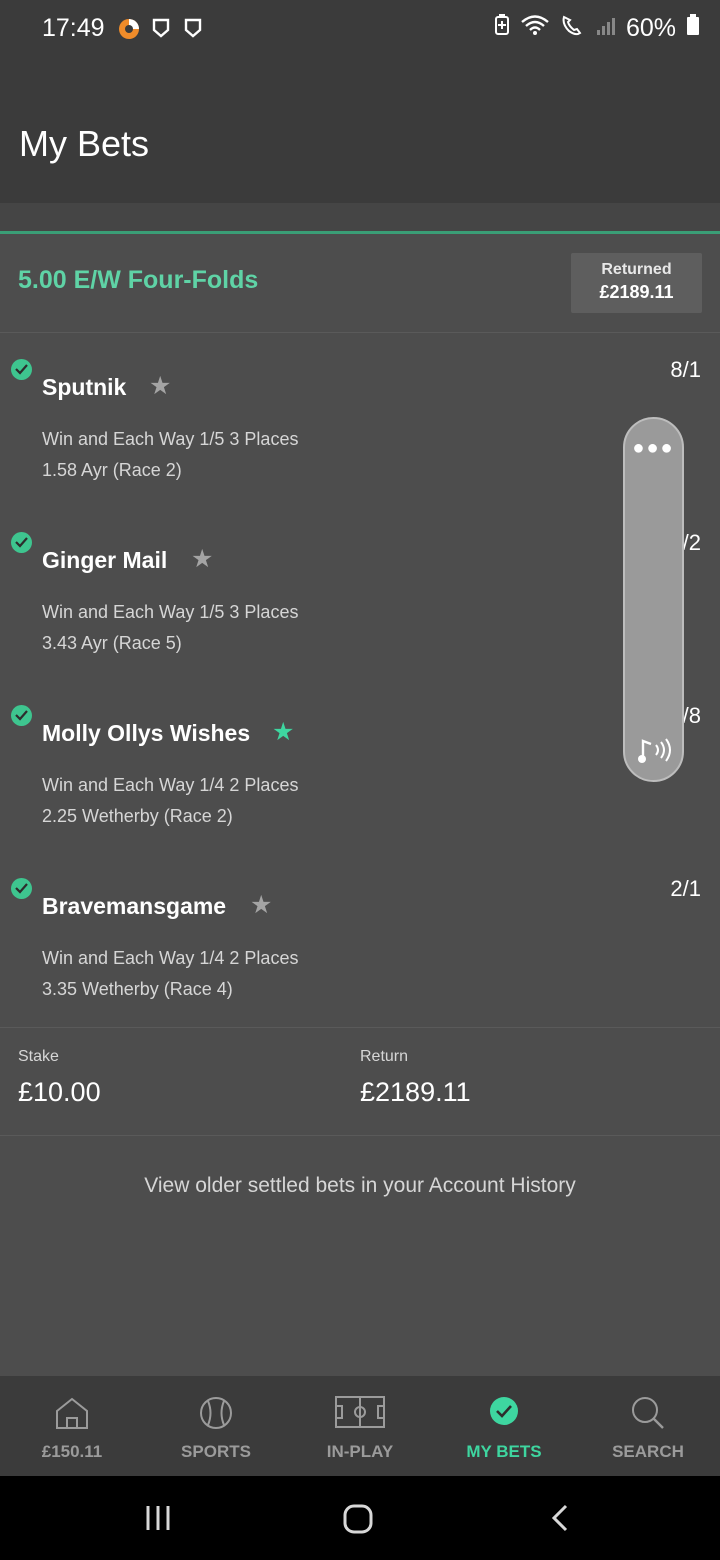  I want to click on stake-value: £10.00, so click(59, 1092).